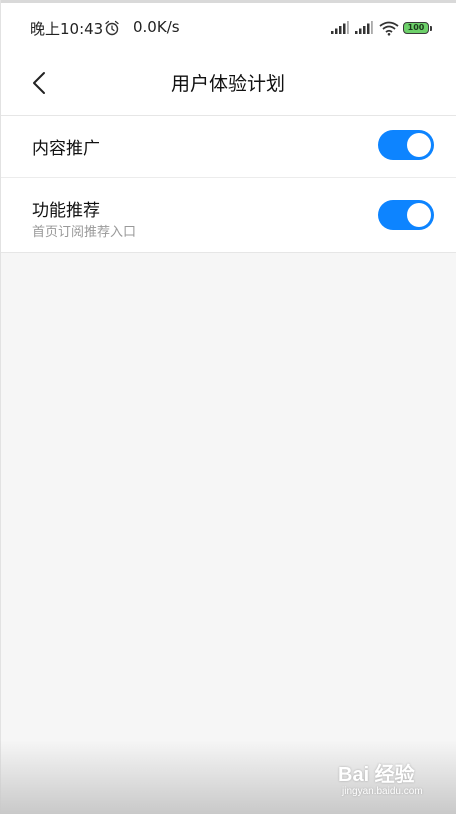 The width and height of the screenshot is (456, 814). Describe the element at coordinates (228, 215) in the screenshot. I see `setting-row-feature-recommend: 功能推荐 首页订阅推荐入口` at that location.